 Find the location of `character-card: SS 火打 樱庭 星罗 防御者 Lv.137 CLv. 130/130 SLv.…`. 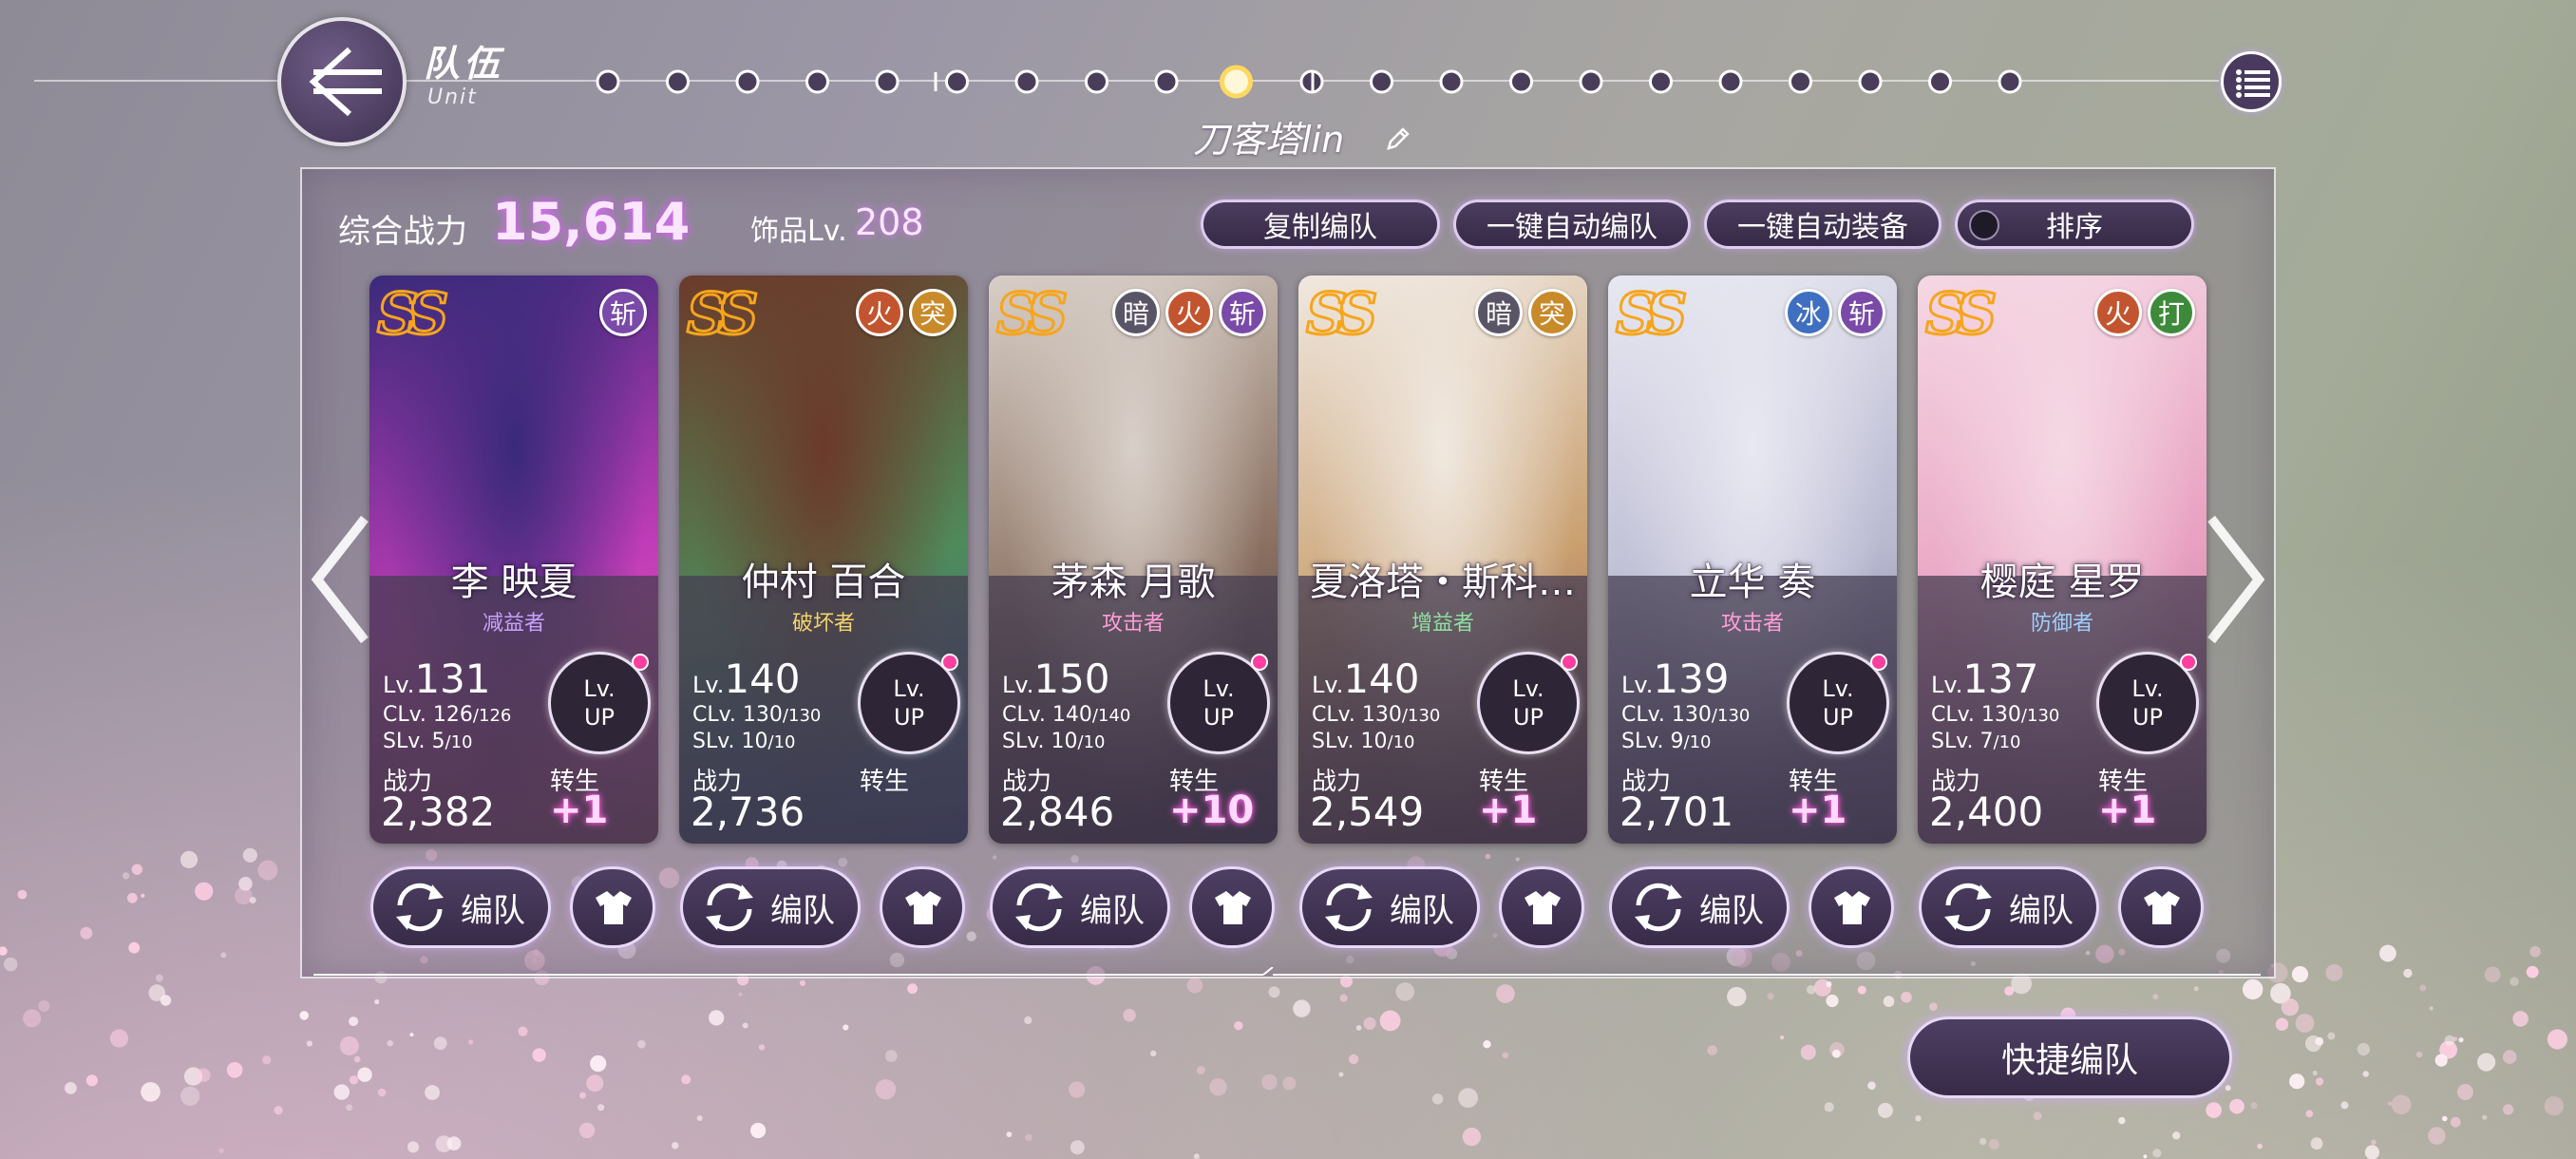

character-card: SS 火打 樱庭 星罗 防御者 Lv.137 CLv. 130/130 SLv.… is located at coordinates (2062, 560).